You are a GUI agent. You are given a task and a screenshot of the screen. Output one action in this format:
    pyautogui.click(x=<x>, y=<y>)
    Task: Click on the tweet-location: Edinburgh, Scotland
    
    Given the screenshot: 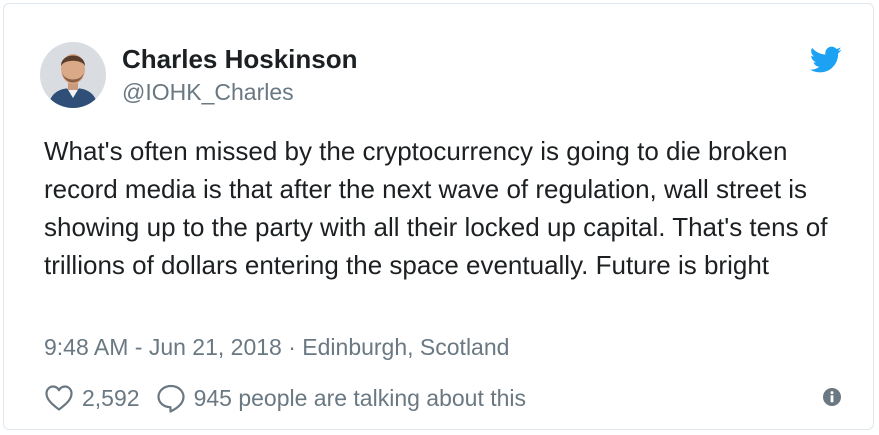 What is the action you would take?
    pyautogui.click(x=405, y=347)
    